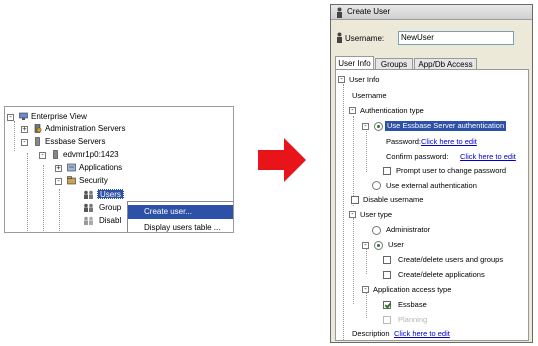  Describe the element at coordinates (354, 63) in the screenshot. I see `tab-user-info: User Info` at that location.